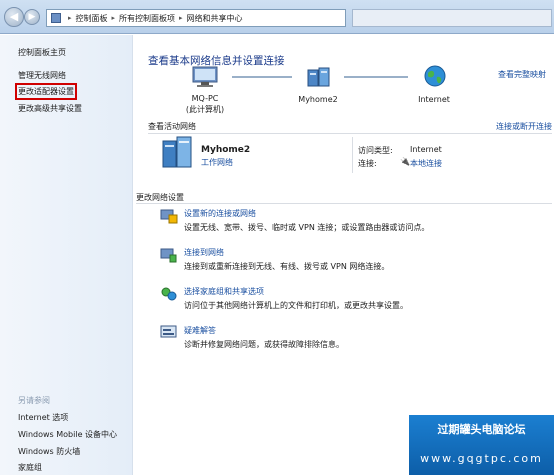  What do you see at coordinates (426, 163) in the screenshot?
I see `local-connection-link: 本地连接` at bounding box center [426, 163].